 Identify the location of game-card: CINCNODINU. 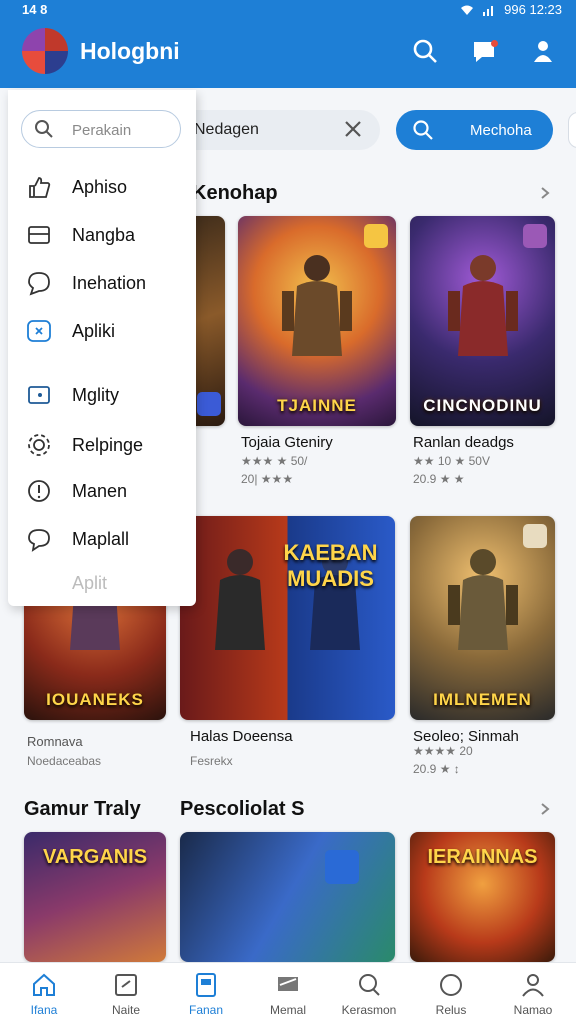
(482, 321).